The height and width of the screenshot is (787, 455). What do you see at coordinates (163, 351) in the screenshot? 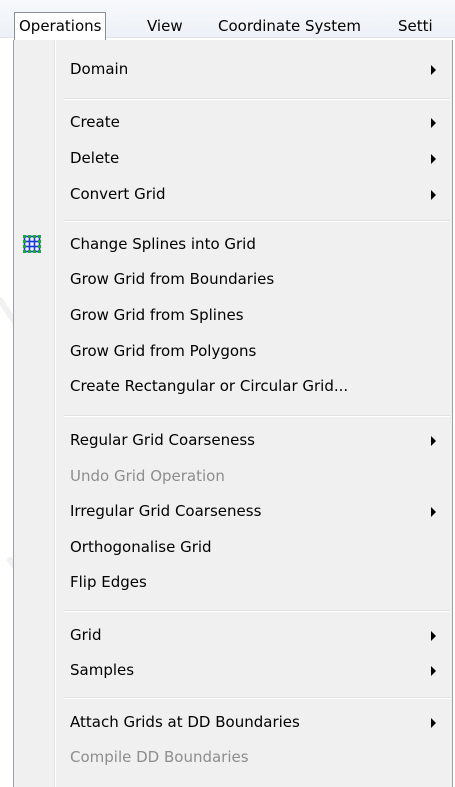
I see `menu-item-label: Grow Grid from Polygons` at bounding box center [163, 351].